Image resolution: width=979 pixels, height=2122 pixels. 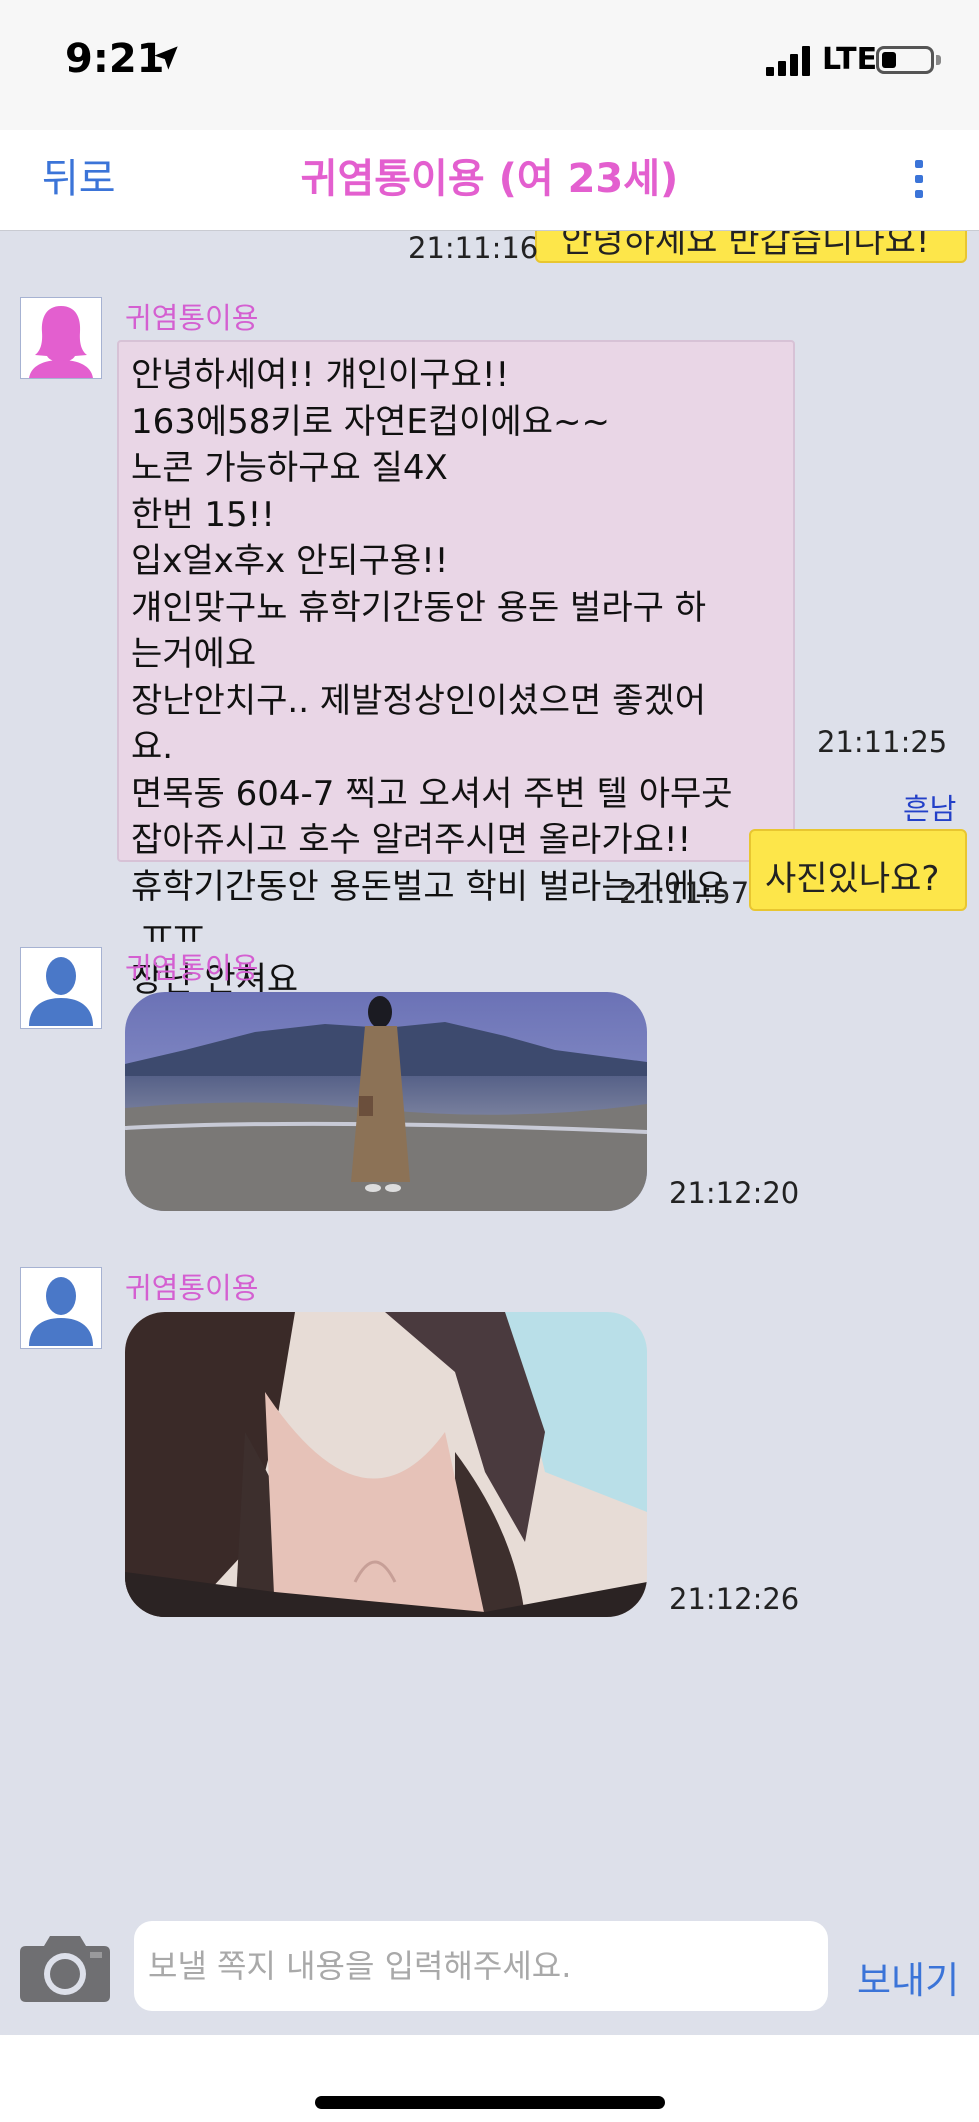 I want to click on message-time: 21:11:25, so click(x=882, y=742).